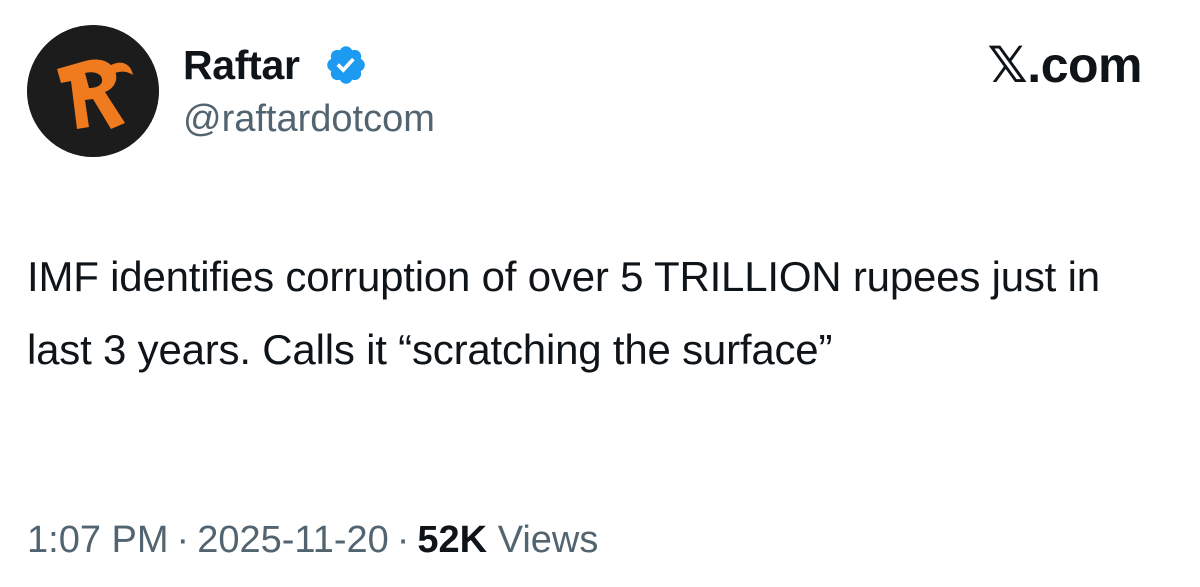 This screenshot has width=1200, height=587. I want to click on tweet-date: 2025-11-20, so click(293, 540).